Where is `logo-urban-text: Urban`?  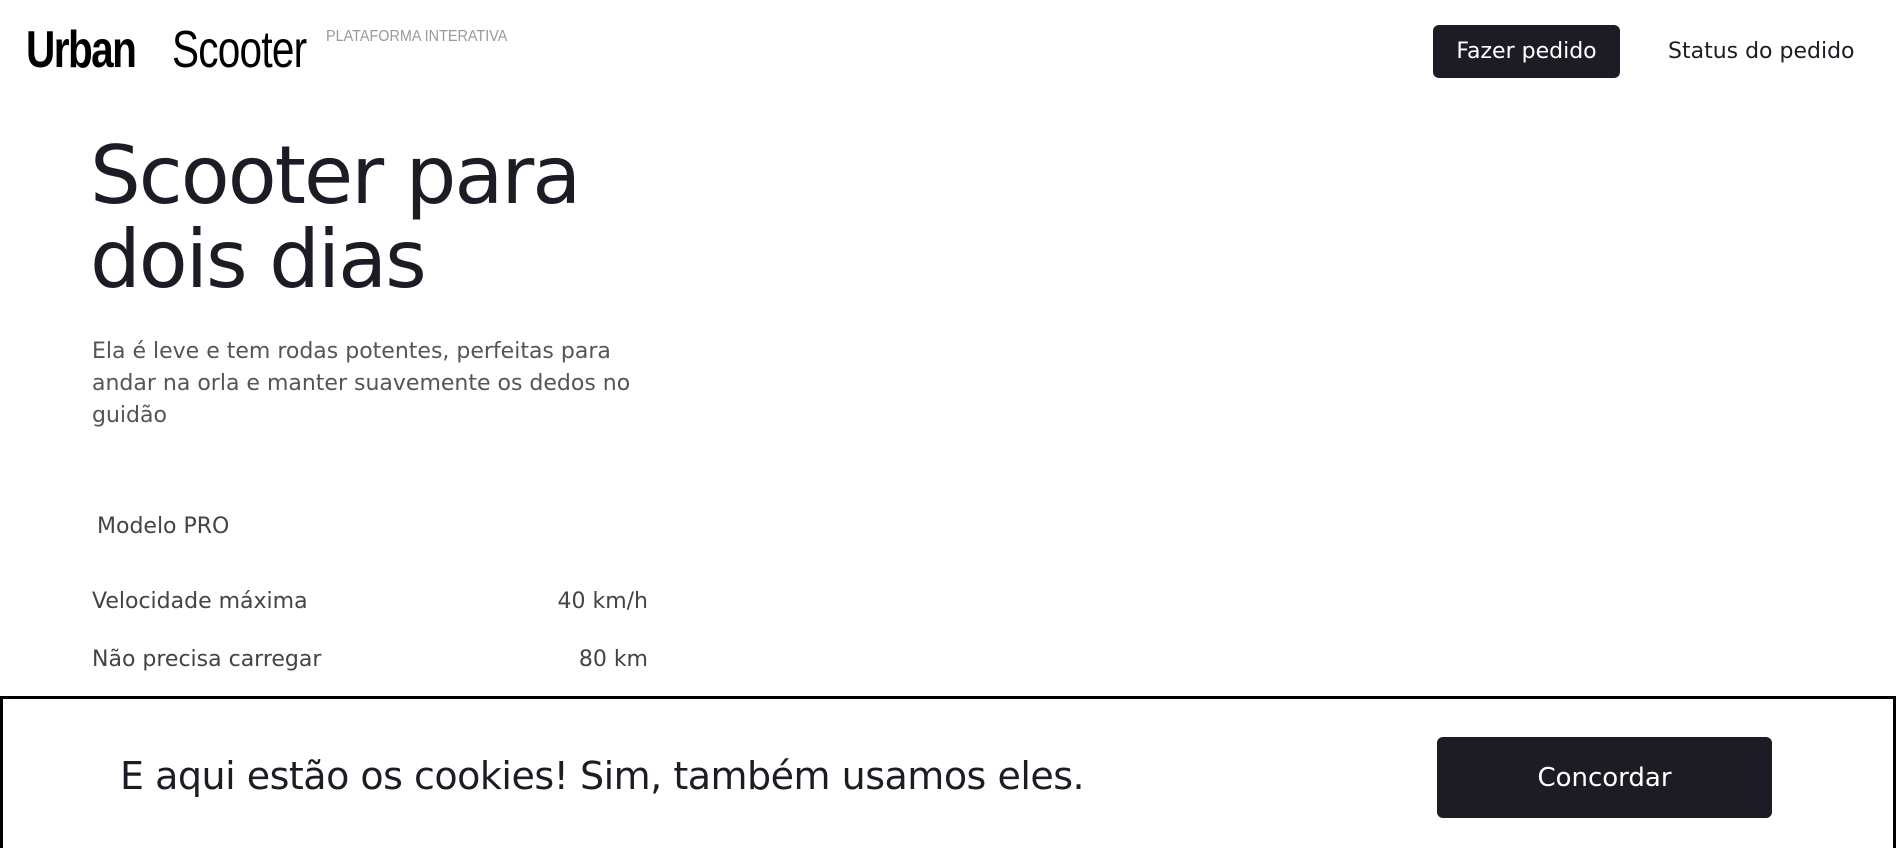
logo-urban-text: Urban is located at coordinates (81, 50).